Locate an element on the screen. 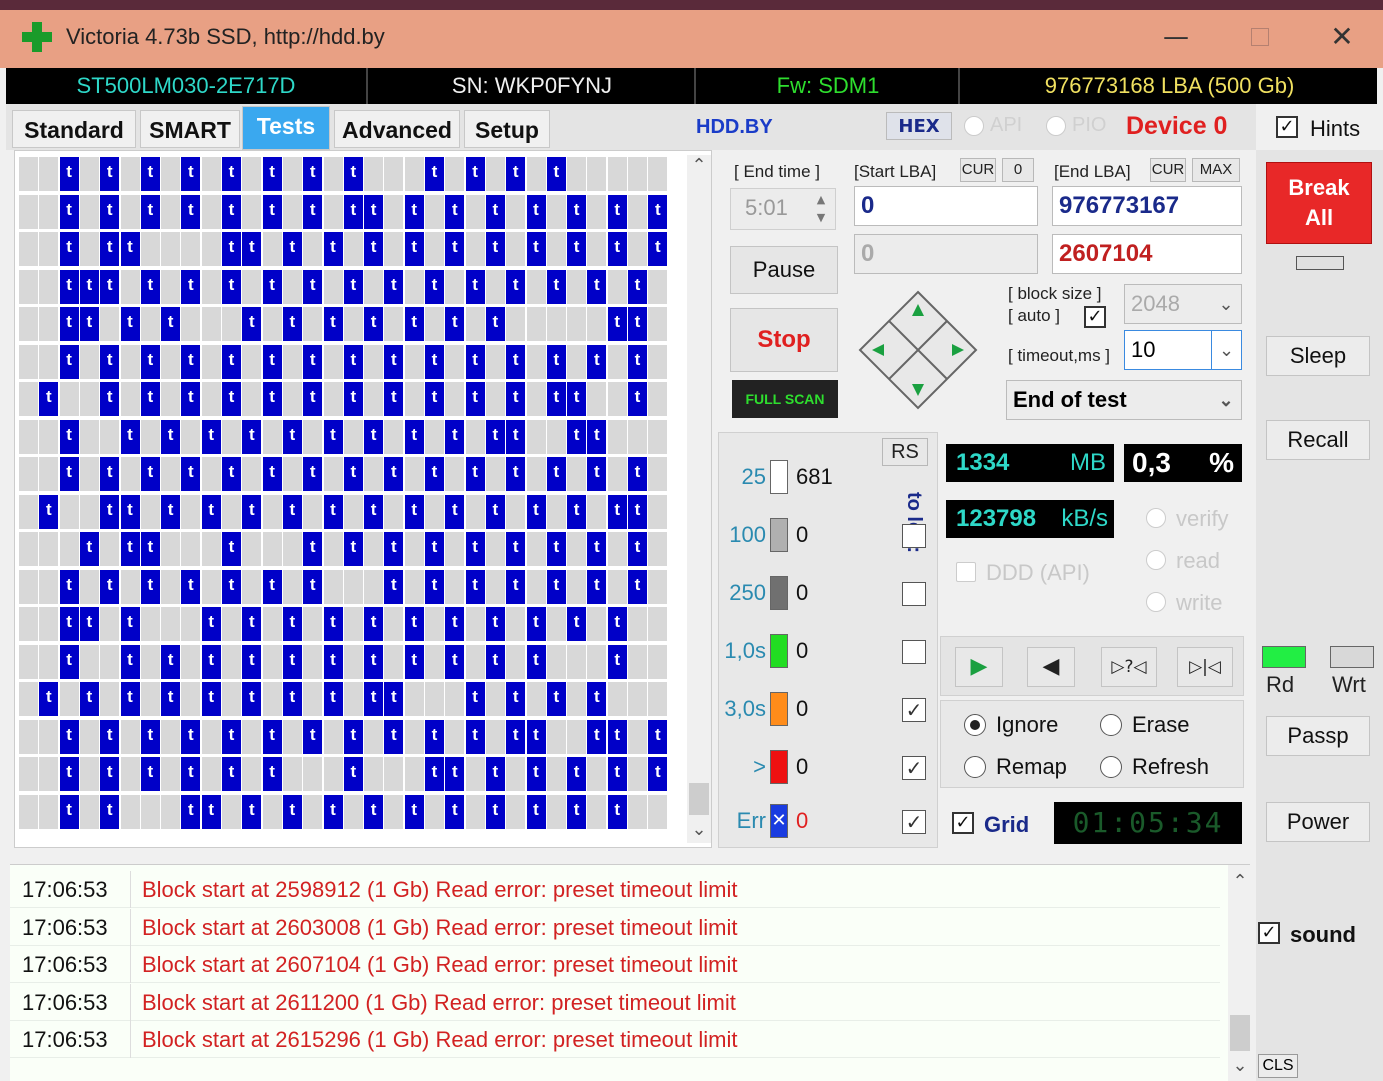 This screenshot has width=1383, height=1081. verify-radio is located at coordinates (1156, 518).